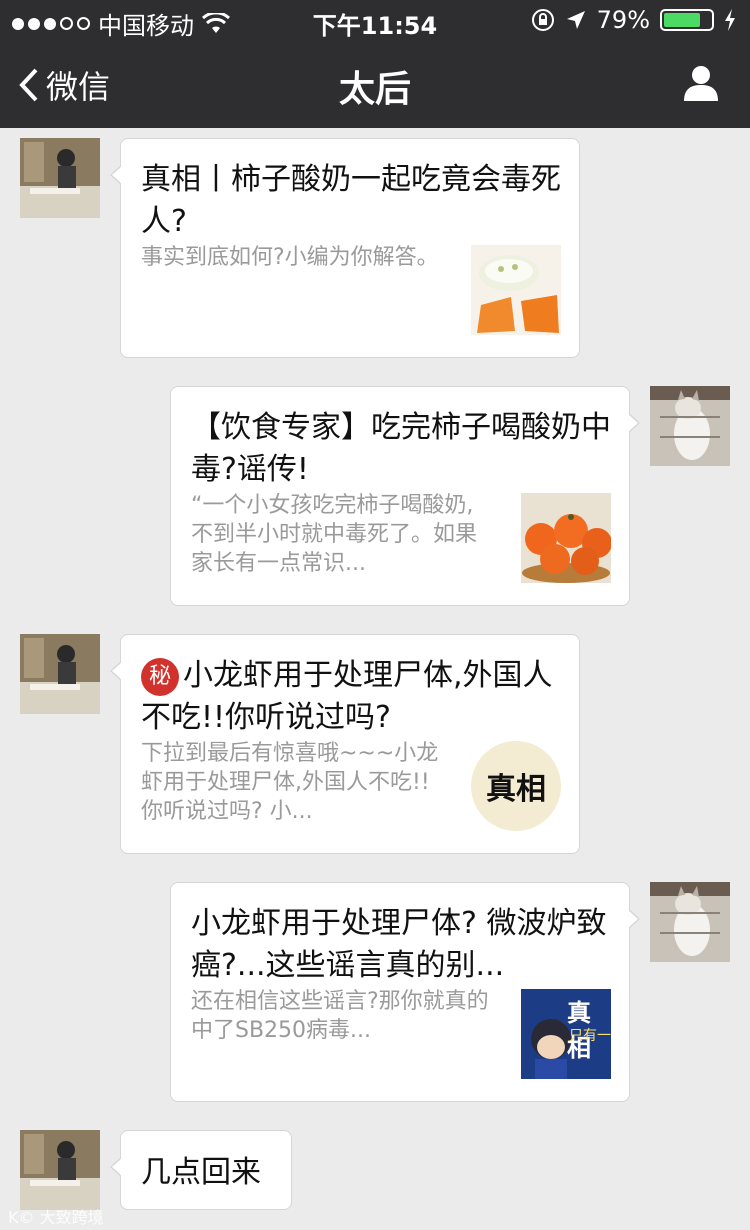 This screenshot has height=1230, width=750. I want to click on article-title: 真相丨柿子酸奶一起吃竟会毒死人?, so click(351, 200).